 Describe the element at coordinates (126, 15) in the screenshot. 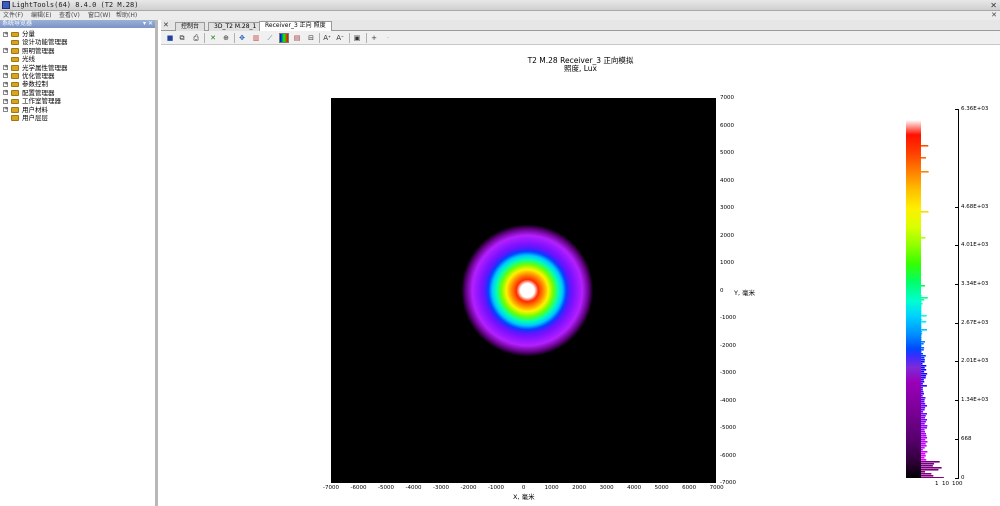

I see `menu-help: 帮助(H)` at that location.